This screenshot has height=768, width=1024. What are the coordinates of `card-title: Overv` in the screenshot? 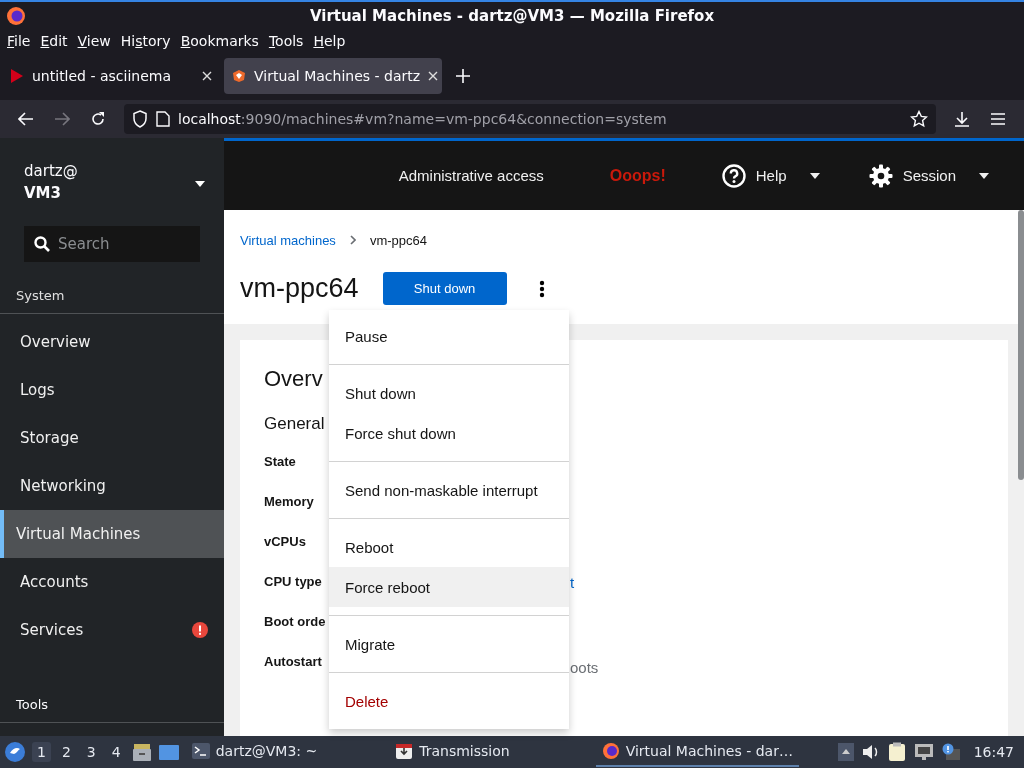 It's located at (293, 378).